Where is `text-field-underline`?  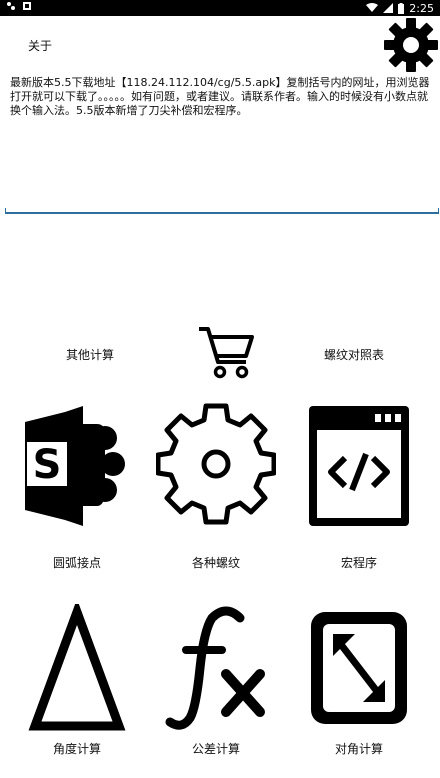 text-field-underline is located at coordinates (222, 211).